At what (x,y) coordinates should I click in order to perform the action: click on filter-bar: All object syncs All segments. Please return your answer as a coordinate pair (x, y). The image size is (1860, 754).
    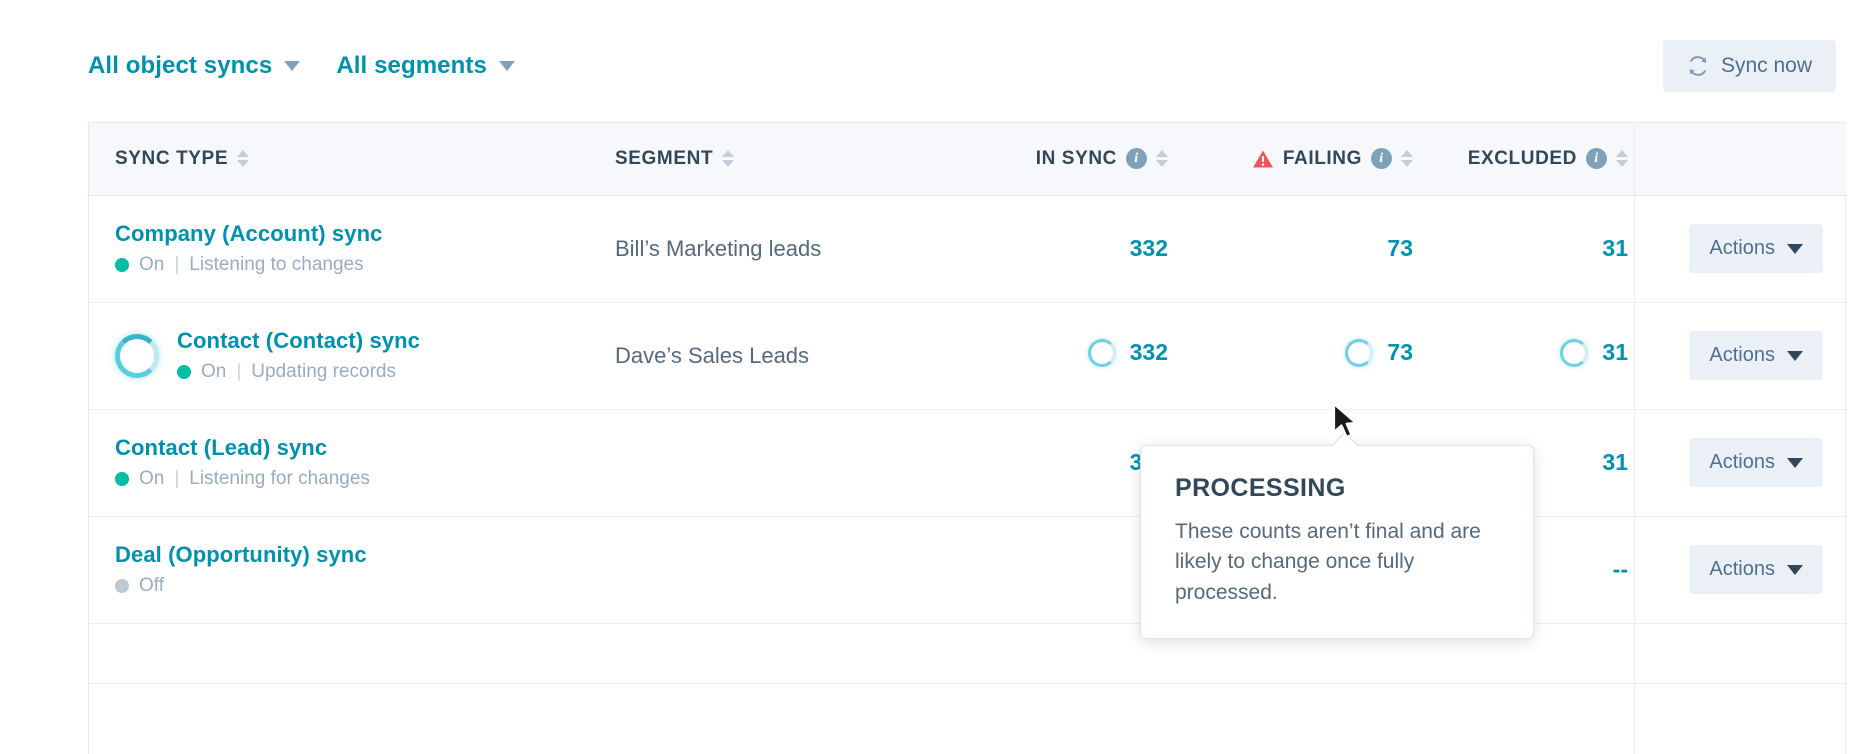
    Looking at the image, I should click on (301, 66).